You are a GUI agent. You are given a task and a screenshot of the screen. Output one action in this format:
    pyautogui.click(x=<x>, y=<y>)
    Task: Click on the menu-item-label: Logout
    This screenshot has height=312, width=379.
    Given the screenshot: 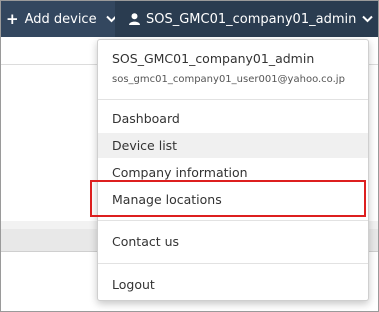 What is the action you would take?
    pyautogui.click(x=133, y=284)
    